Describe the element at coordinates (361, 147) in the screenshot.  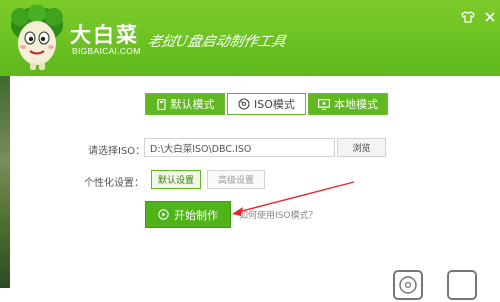
I see `browse-button: 浏览` at that location.